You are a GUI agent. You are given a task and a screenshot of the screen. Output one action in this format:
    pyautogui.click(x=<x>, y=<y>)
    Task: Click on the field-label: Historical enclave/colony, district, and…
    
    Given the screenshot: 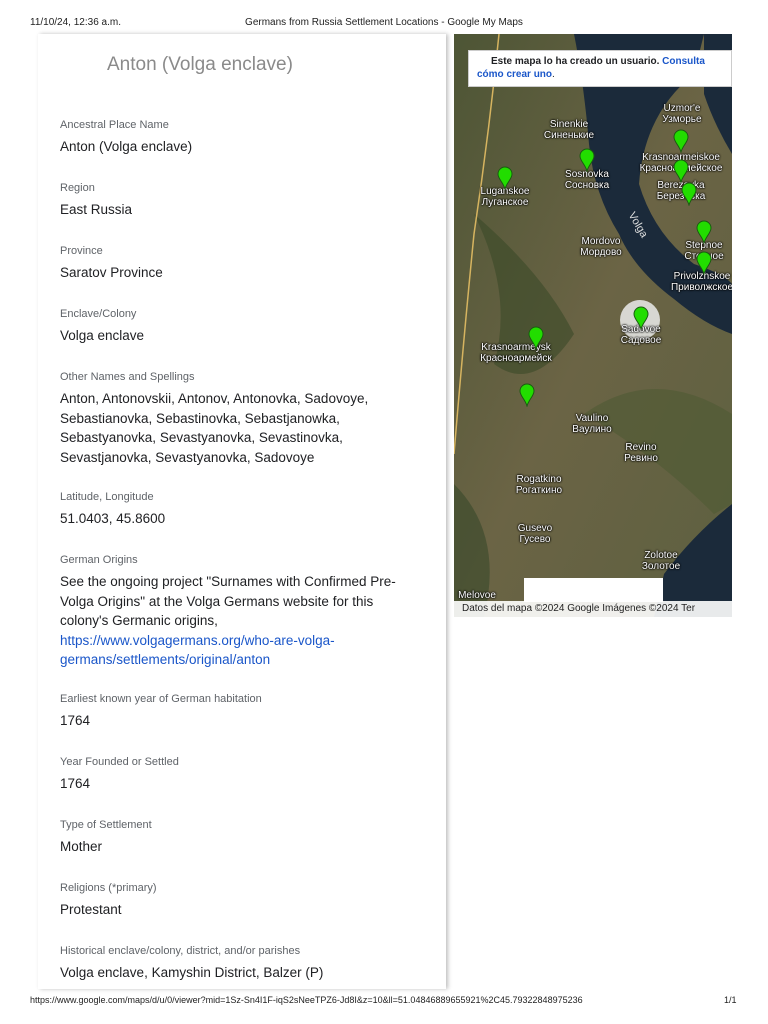 What is the action you would take?
    pyautogui.click(x=180, y=951)
    